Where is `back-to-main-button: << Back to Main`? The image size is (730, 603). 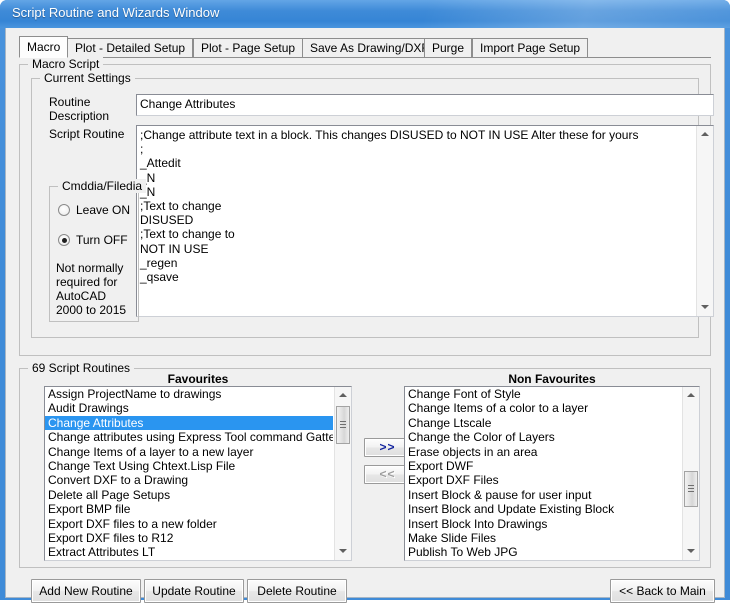 back-to-main-button: << Back to Main is located at coordinates (662, 591).